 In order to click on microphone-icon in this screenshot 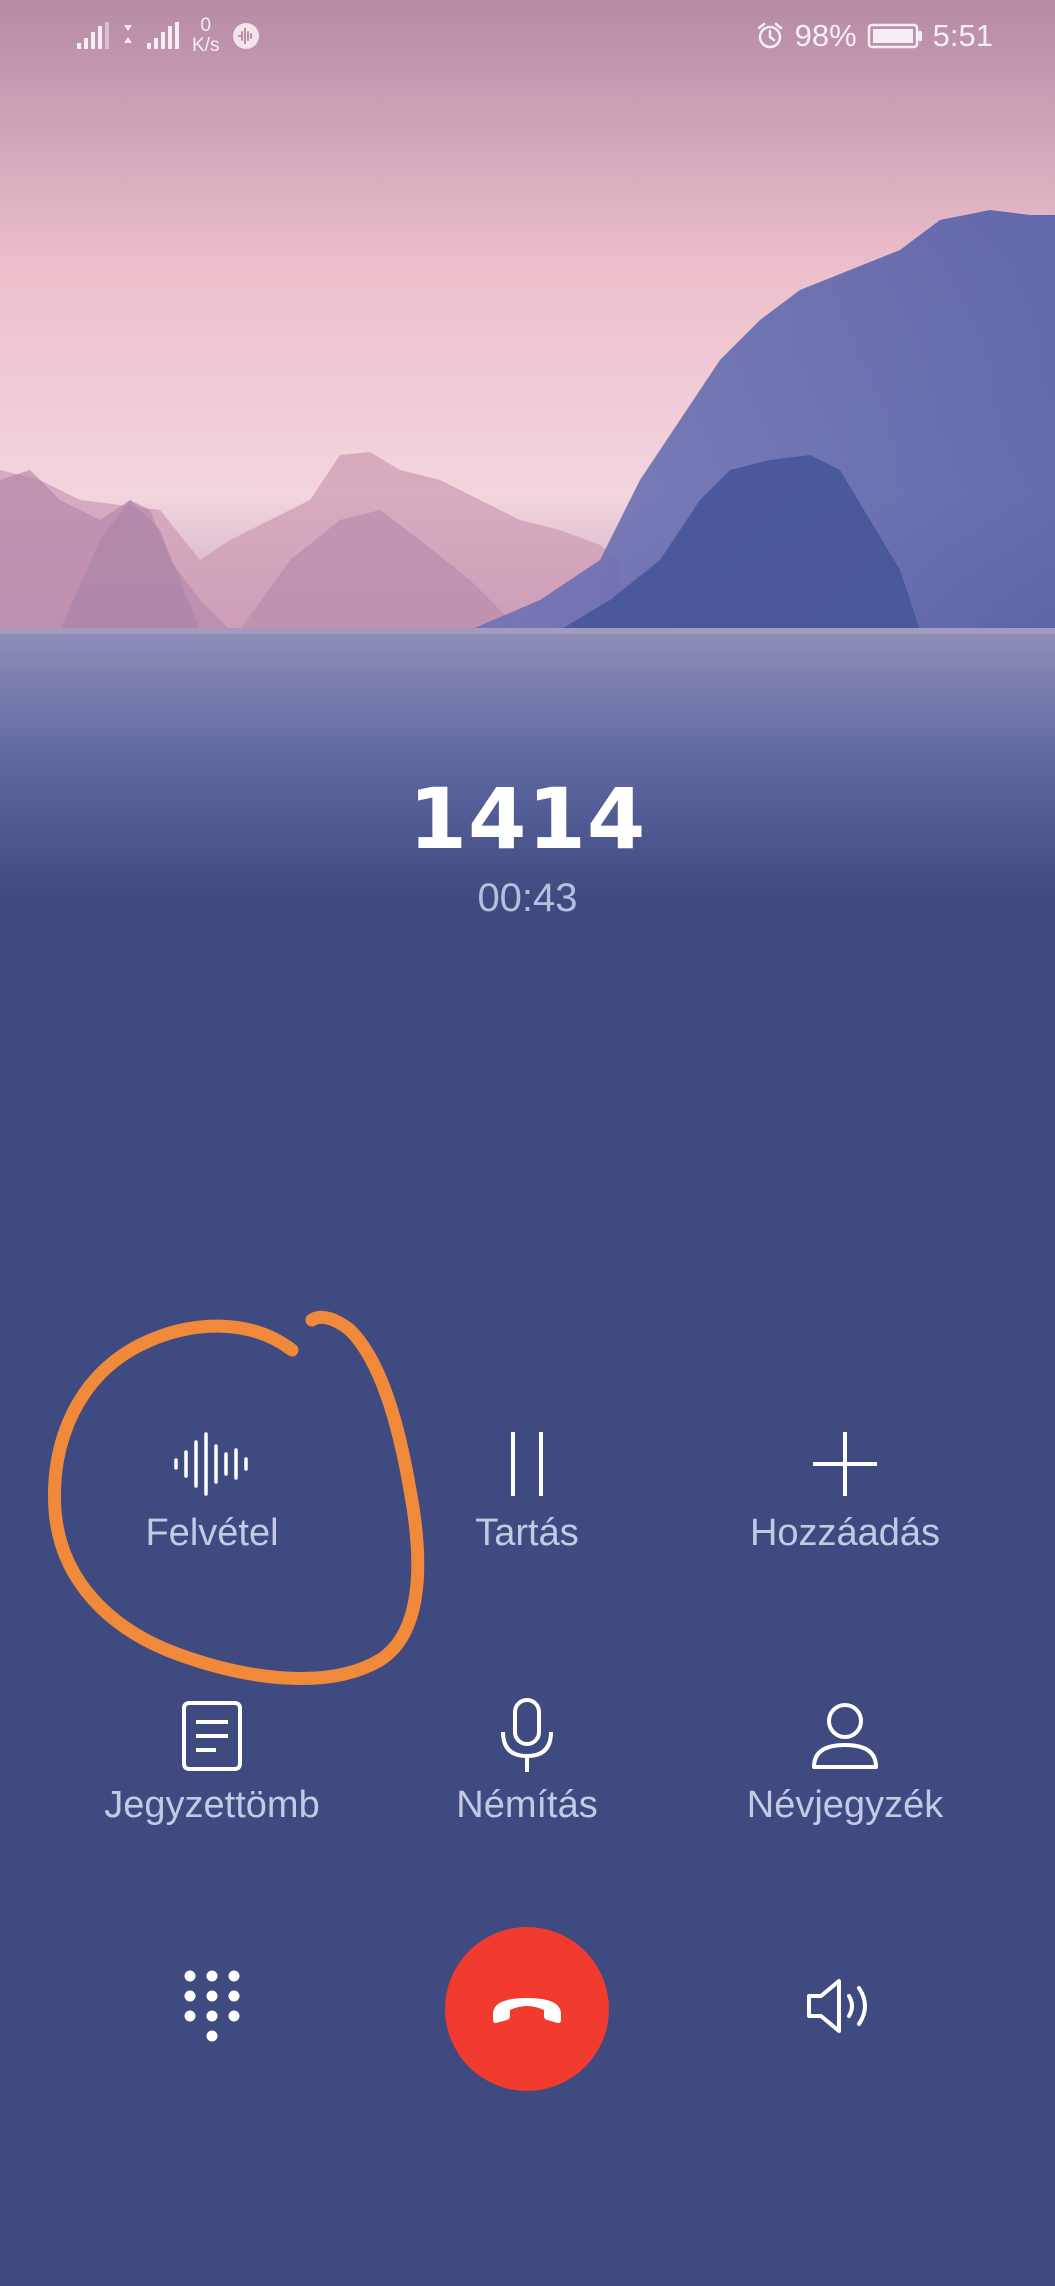, I will do `click(527, 1736)`.